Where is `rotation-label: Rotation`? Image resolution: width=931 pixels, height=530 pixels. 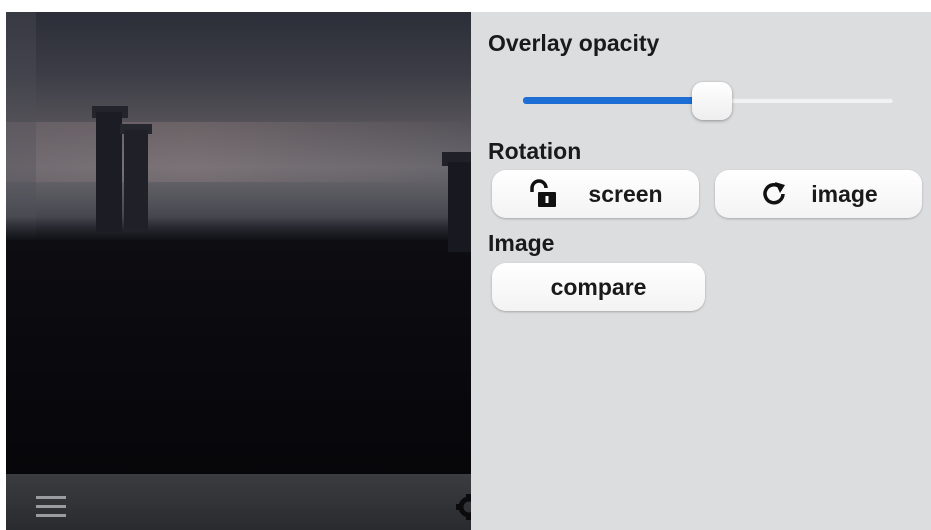 rotation-label: Rotation is located at coordinates (535, 151).